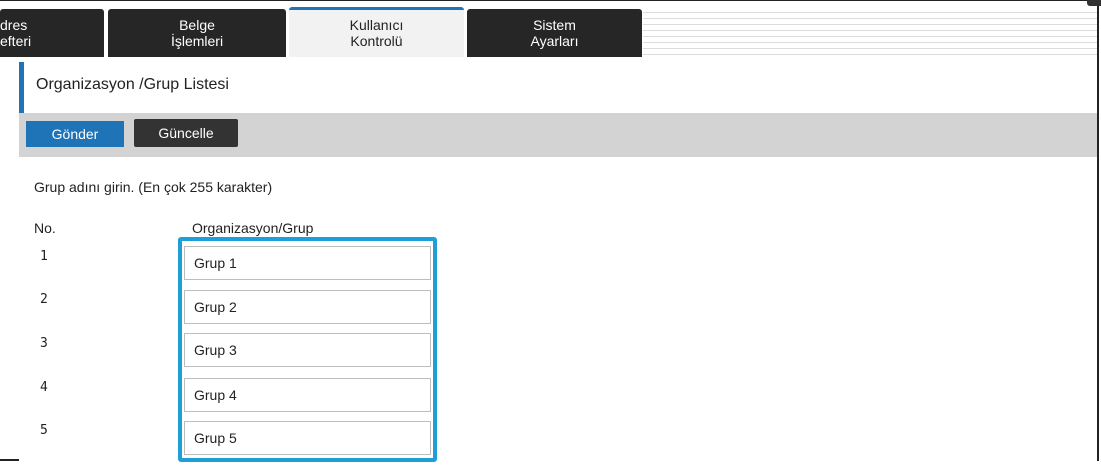  Describe the element at coordinates (253, 228) in the screenshot. I see `column-header-group: Organizasyon/Grup` at that location.